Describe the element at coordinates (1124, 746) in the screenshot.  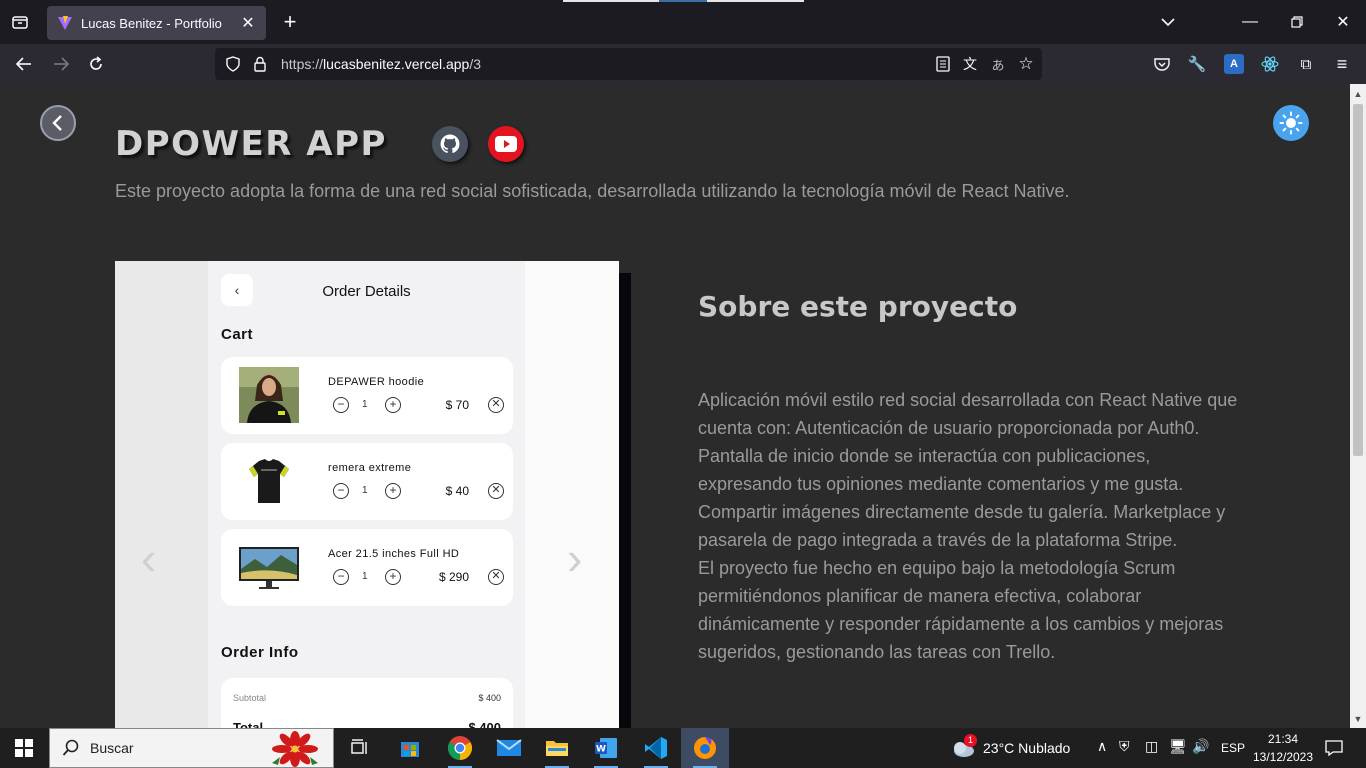
I see `security-tray-icon: ⛨` at that location.